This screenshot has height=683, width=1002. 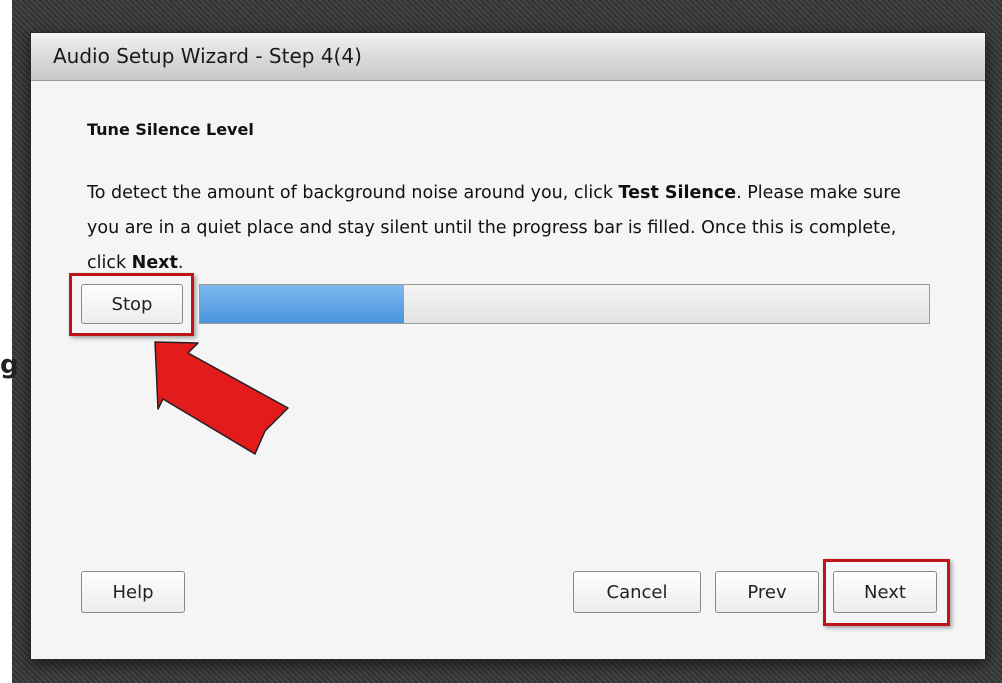 I want to click on silence-progress-bar, so click(x=564, y=304).